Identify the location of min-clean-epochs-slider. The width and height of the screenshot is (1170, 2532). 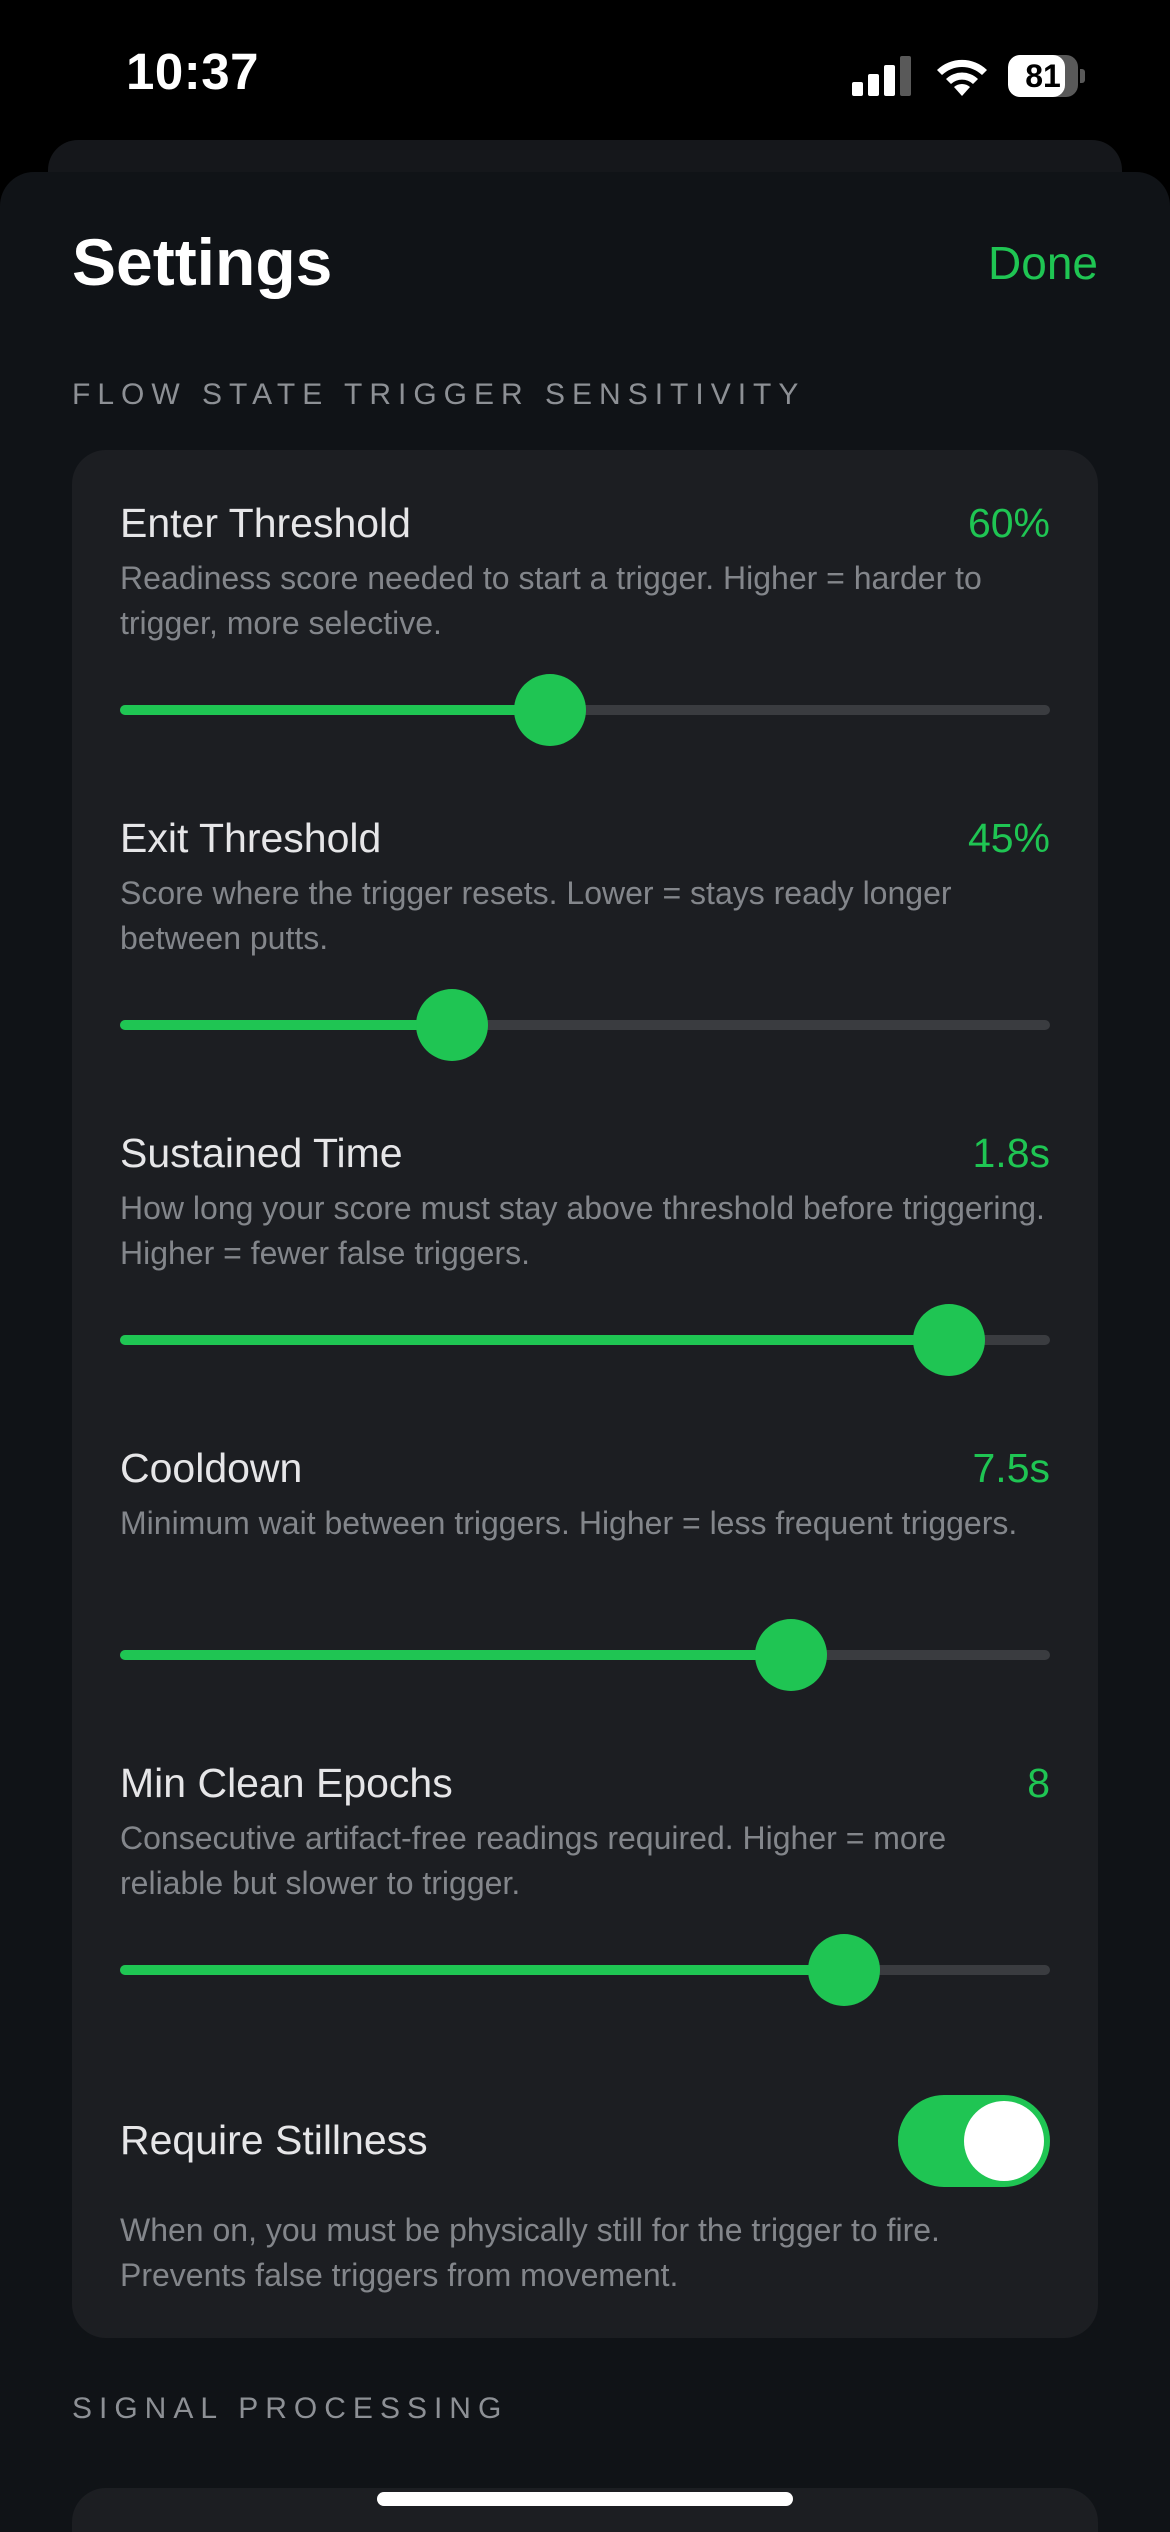
(585, 1970).